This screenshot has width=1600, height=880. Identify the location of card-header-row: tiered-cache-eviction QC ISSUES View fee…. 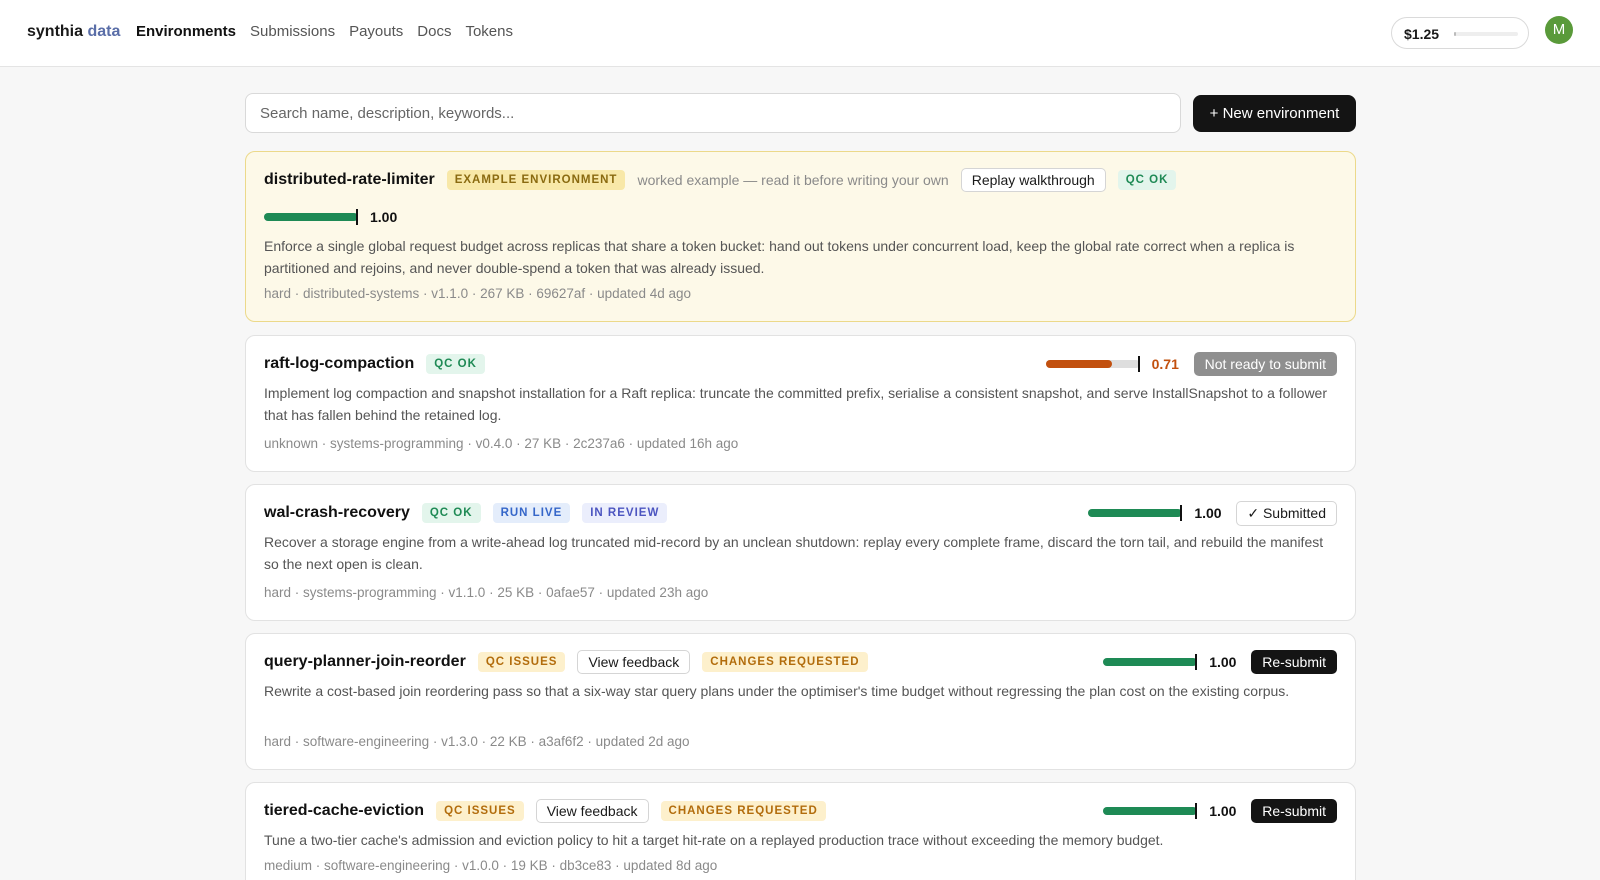
(545, 811).